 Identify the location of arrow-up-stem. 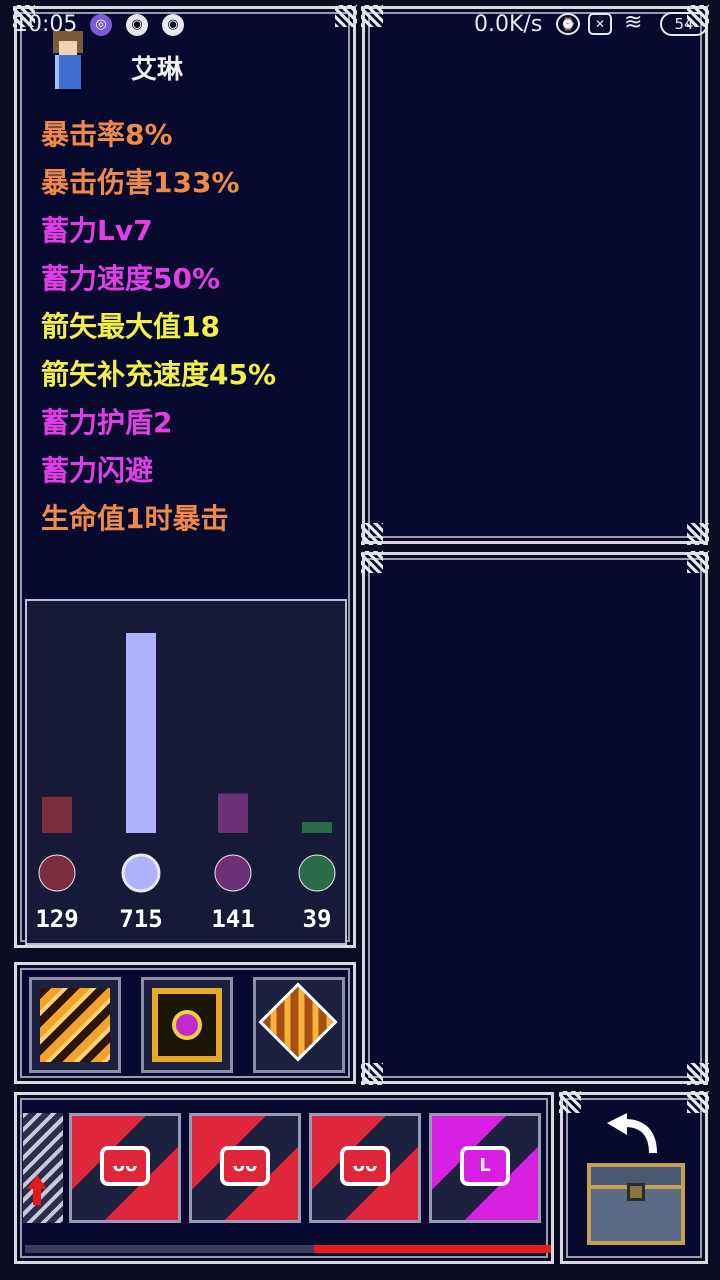
(37, 1197).